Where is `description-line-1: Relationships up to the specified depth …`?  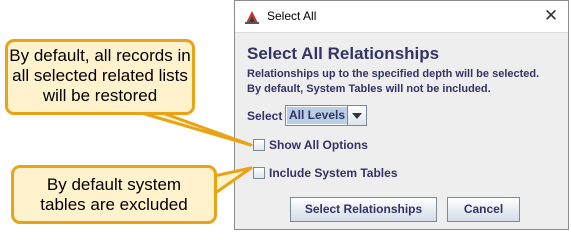
description-line-1: Relationships up to the specified depth … is located at coordinates (393, 74).